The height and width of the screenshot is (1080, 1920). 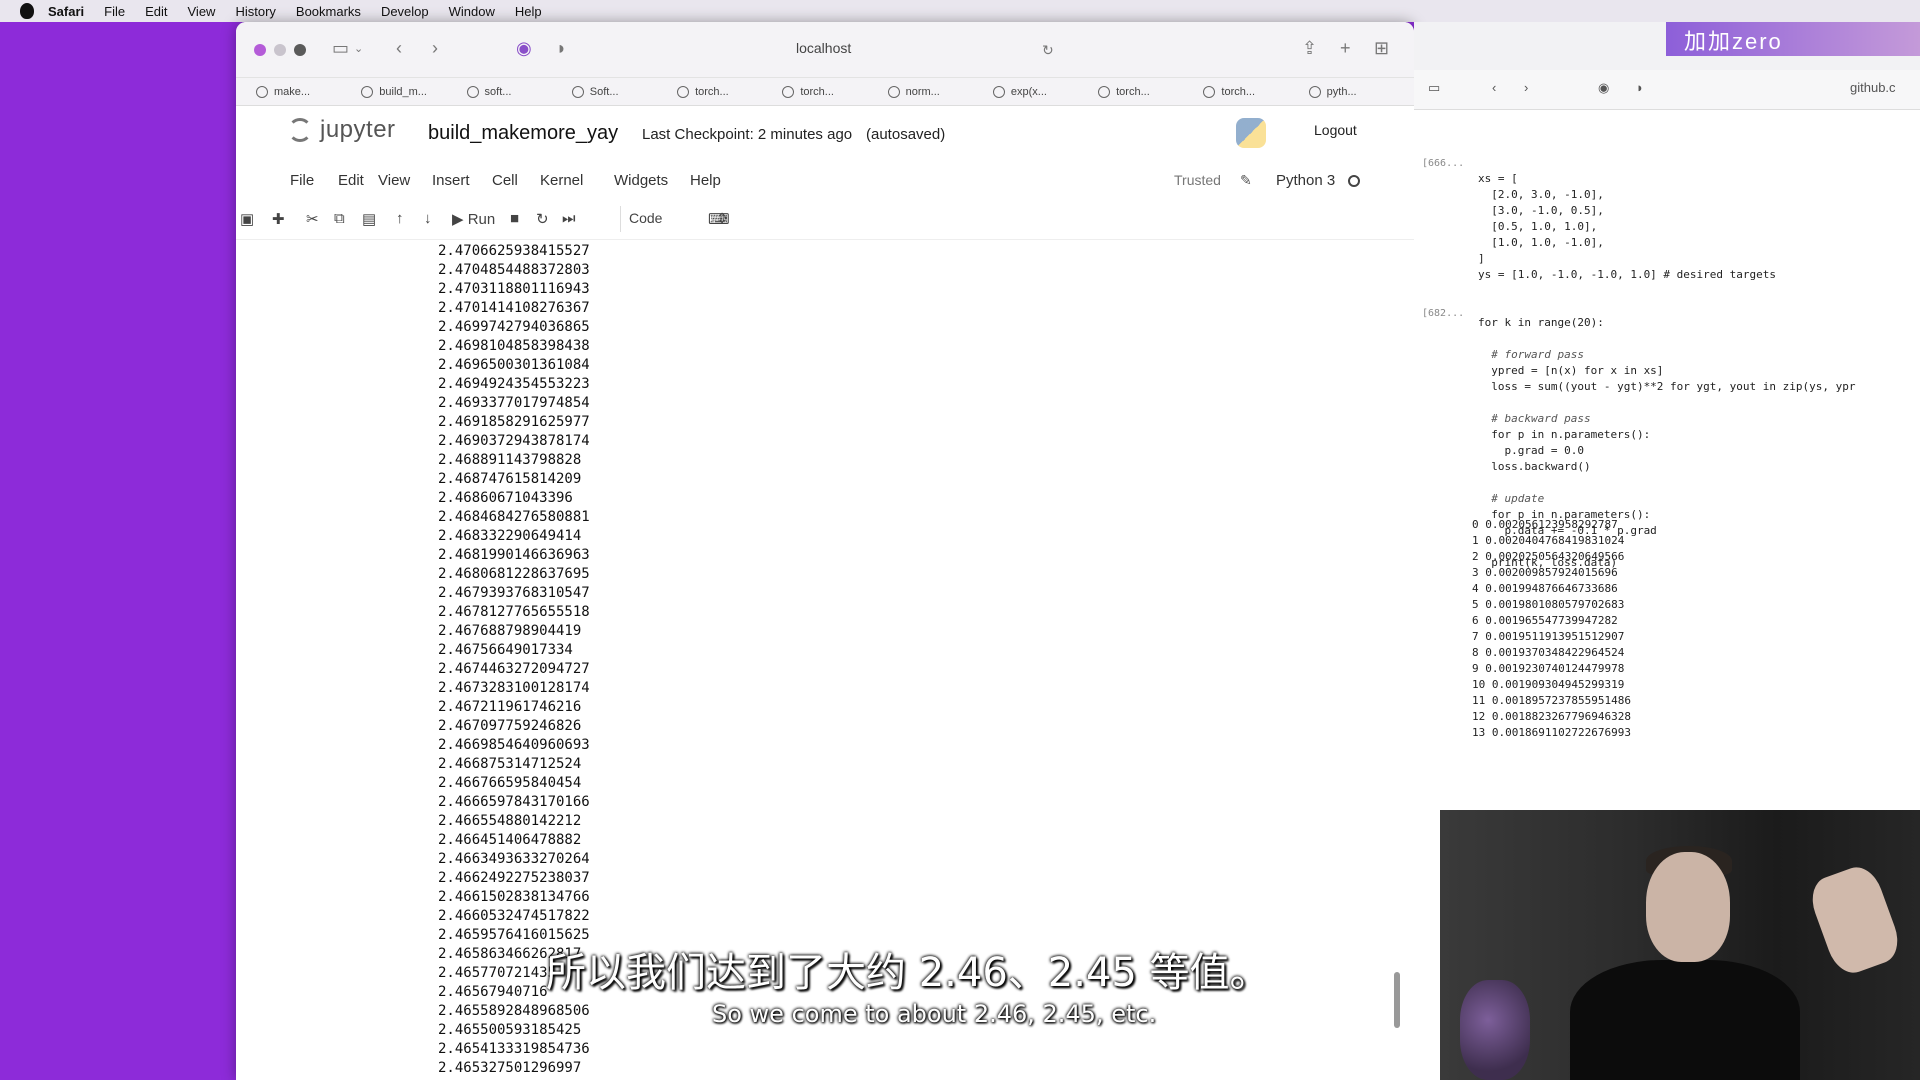 I want to click on menu-bookmarks: Bookmarks, so click(x=328, y=11).